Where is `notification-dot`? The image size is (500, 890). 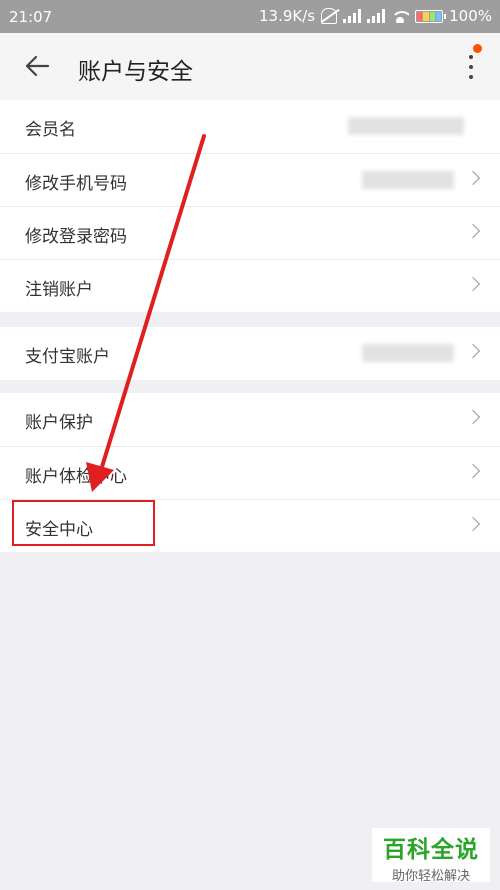 notification-dot is located at coordinates (477, 48).